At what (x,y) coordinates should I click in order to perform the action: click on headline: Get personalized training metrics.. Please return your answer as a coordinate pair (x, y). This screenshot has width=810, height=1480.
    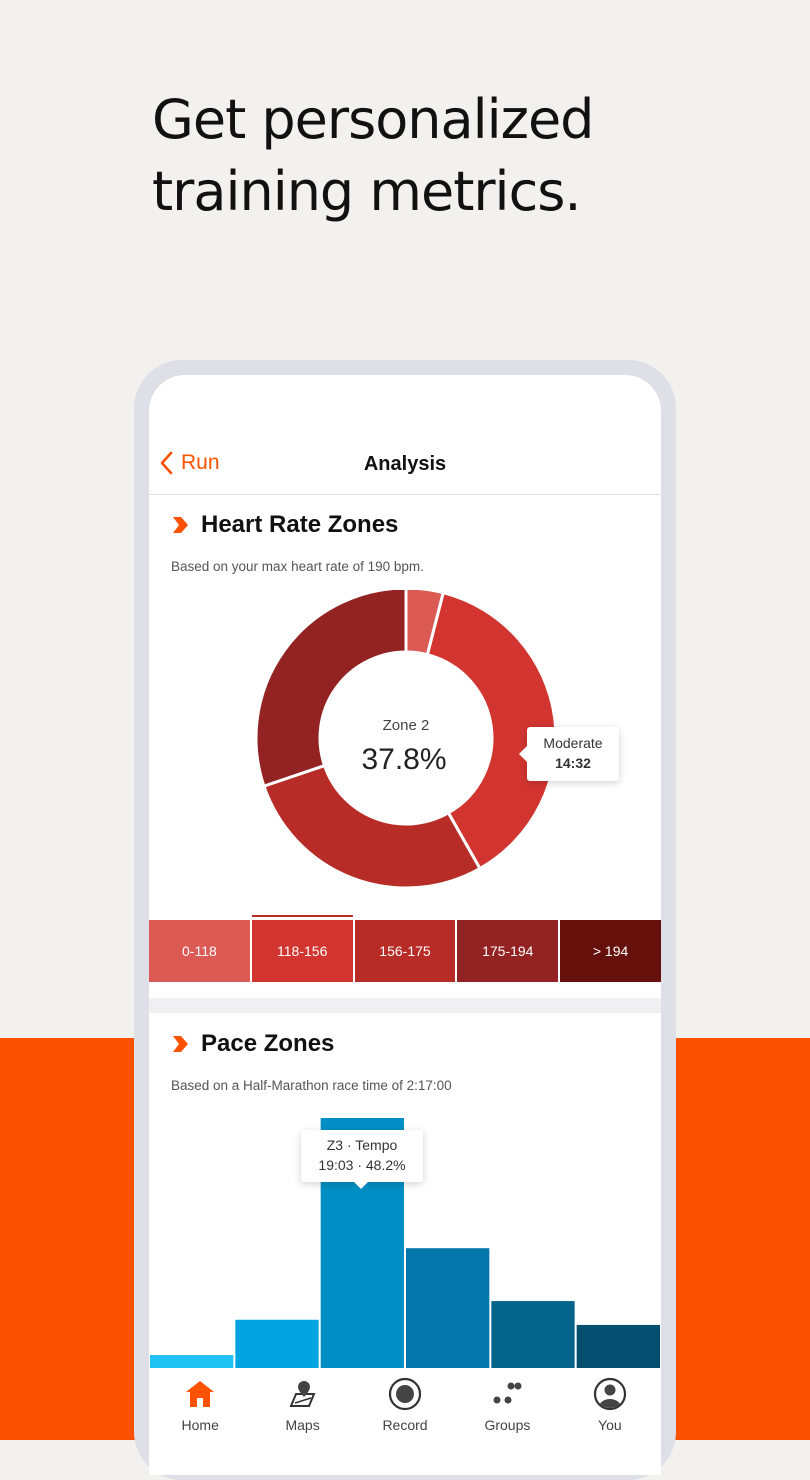
    Looking at the image, I should click on (373, 156).